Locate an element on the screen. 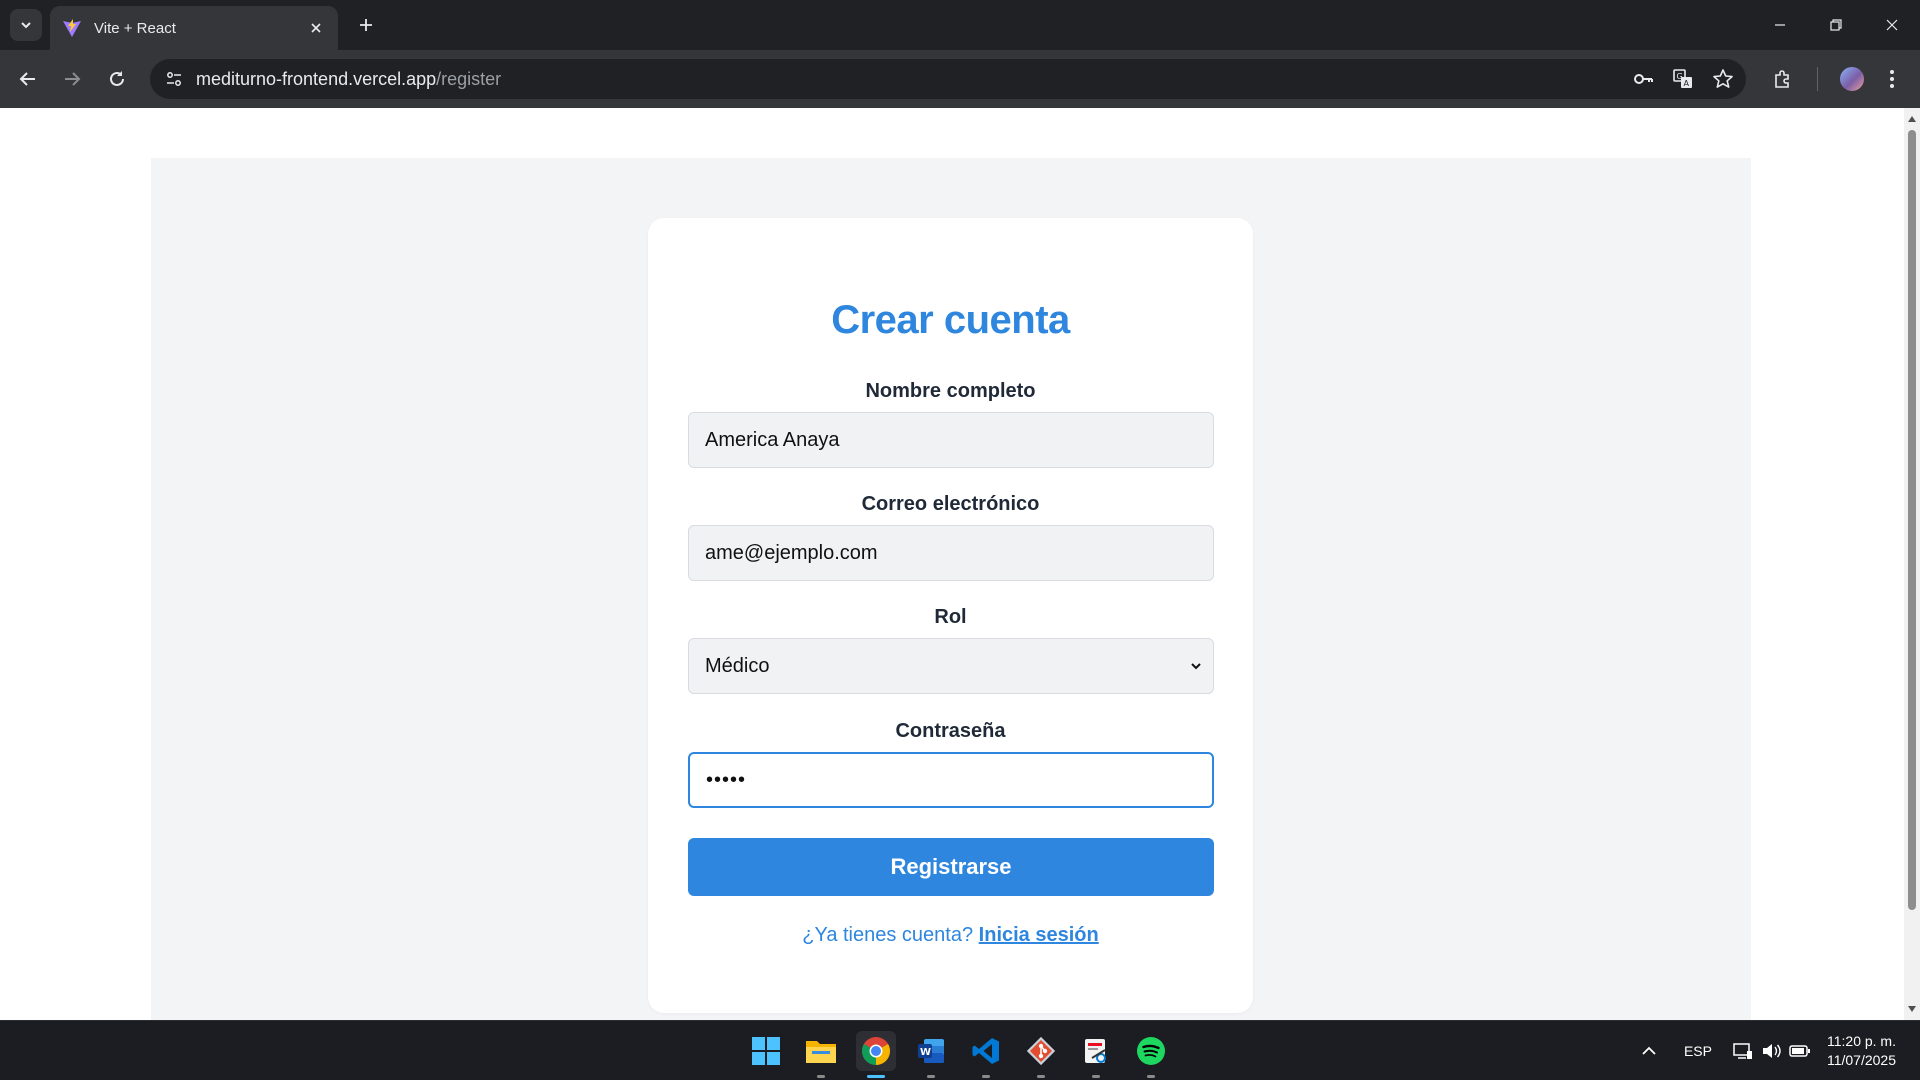 The height and width of the screenshot is (1081, 1920). plus-icon is located at coordinates (366, 25).